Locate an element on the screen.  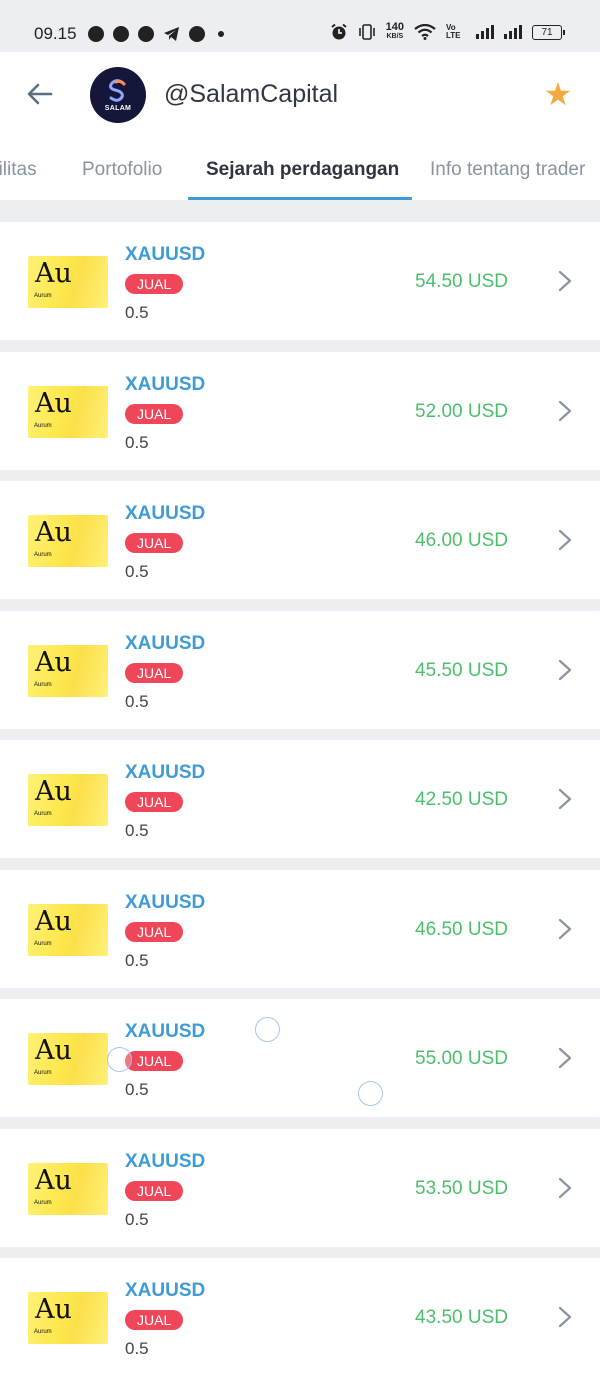
trade-profit: 52.00 USD is located at coordinates (461, 411).